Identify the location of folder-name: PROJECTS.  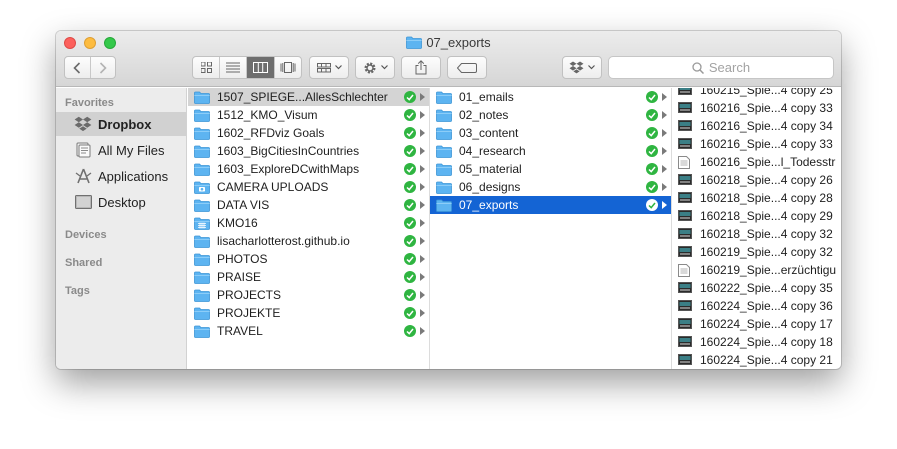
(249, 295).